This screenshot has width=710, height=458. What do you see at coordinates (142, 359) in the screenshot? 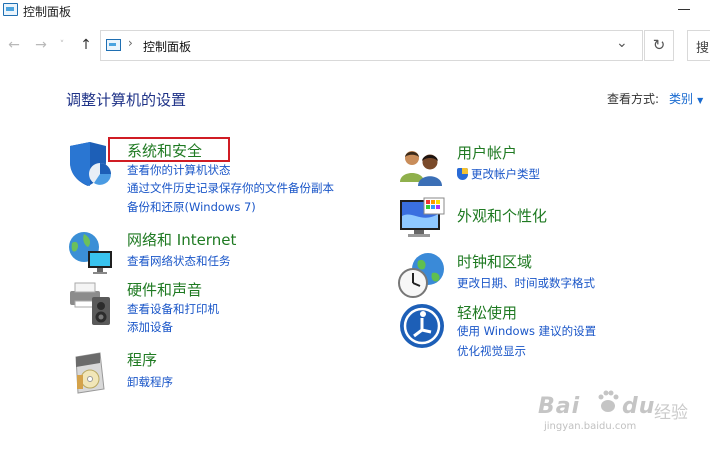
I see `category-title: 程序` at bounding box center [142, 359].